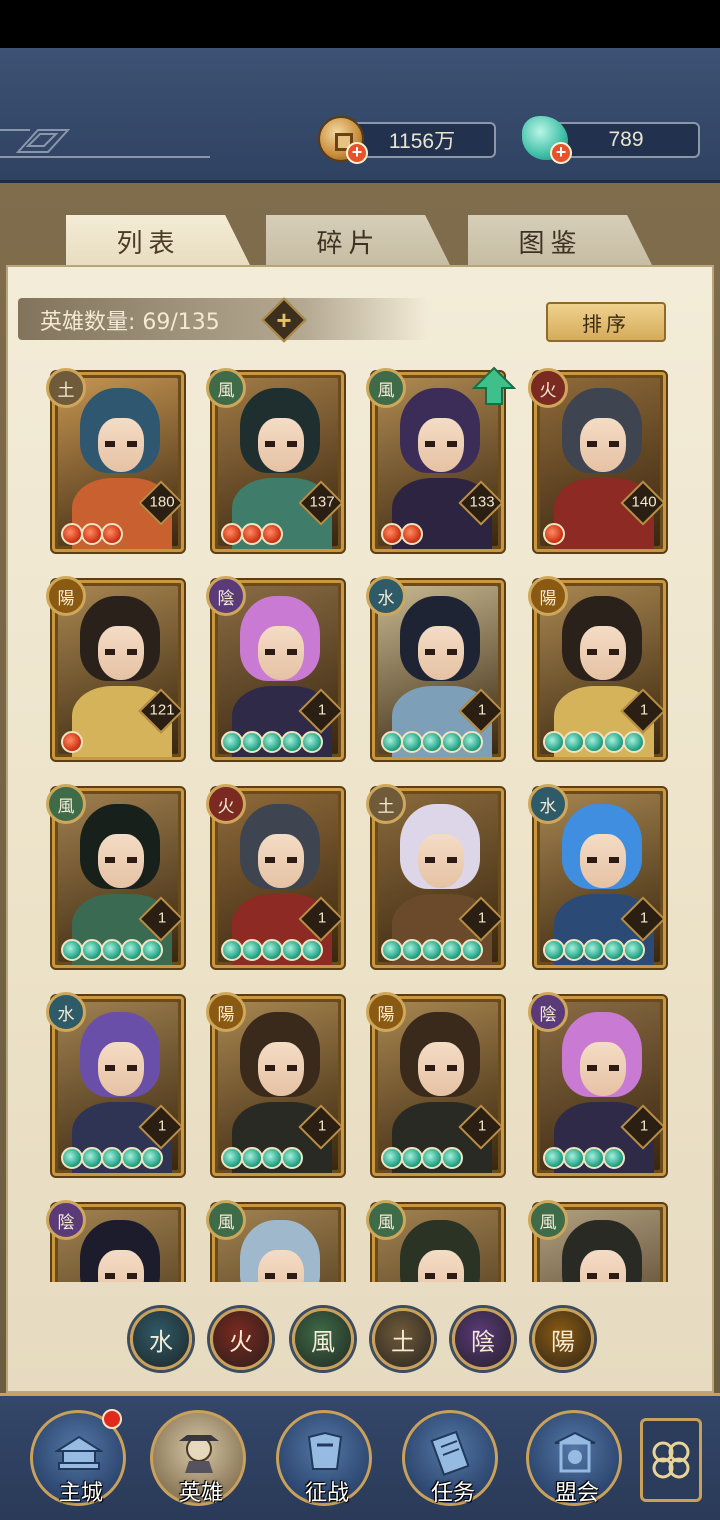 Image resolution: width=720 pixels, height=1520 pixels. I want to click on nav-heroes: 英雄, so click(198, 1458).